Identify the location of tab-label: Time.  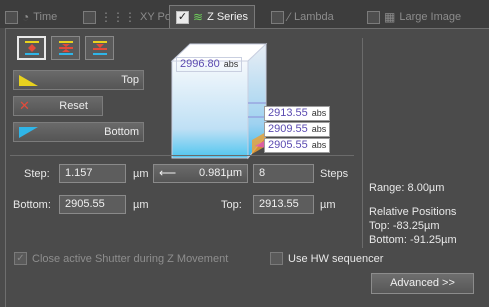
(45, 17).